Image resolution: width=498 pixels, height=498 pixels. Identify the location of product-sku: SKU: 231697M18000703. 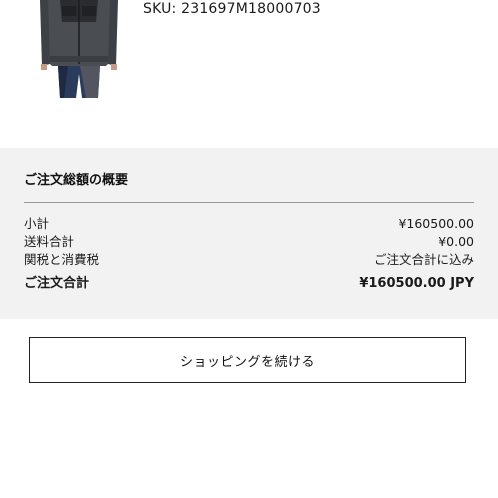
(232, 9).